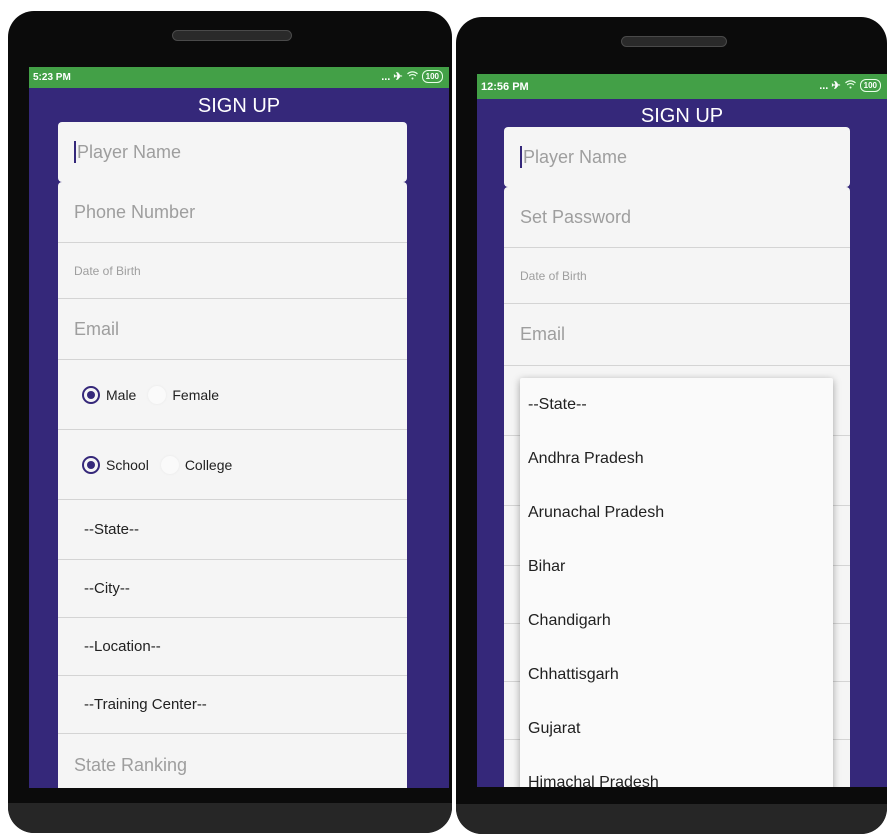  What do you see at coordinates (232, 212) in the screenshot?
I see `phone-number-input: Phone Number` at bounding box center [232, 212].